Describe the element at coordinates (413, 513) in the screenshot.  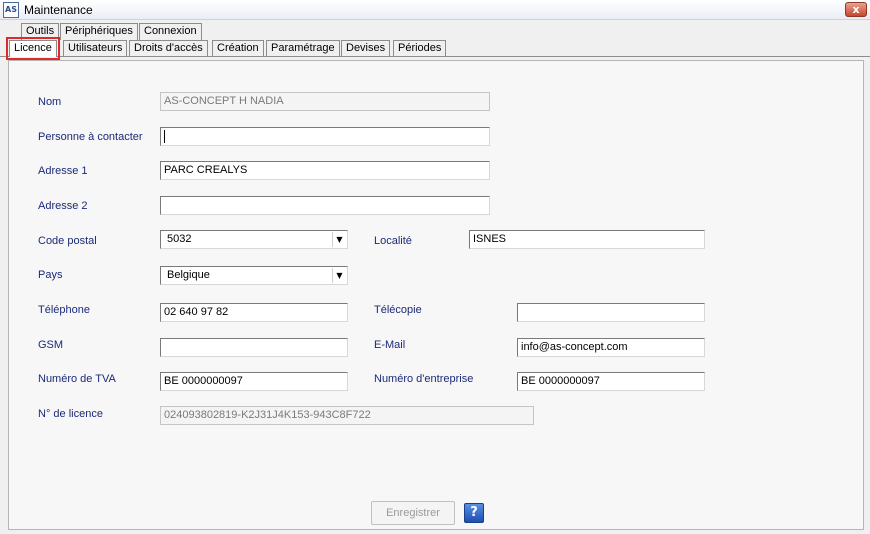
I see `save-button: Enregistrer` at that location.